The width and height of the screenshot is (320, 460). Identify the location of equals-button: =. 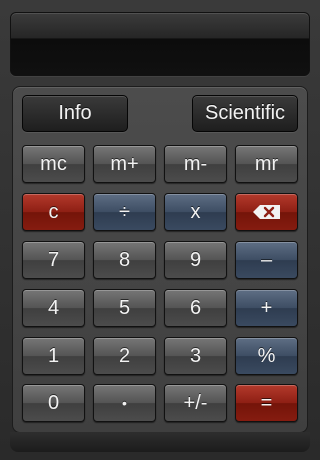
(266, 403).